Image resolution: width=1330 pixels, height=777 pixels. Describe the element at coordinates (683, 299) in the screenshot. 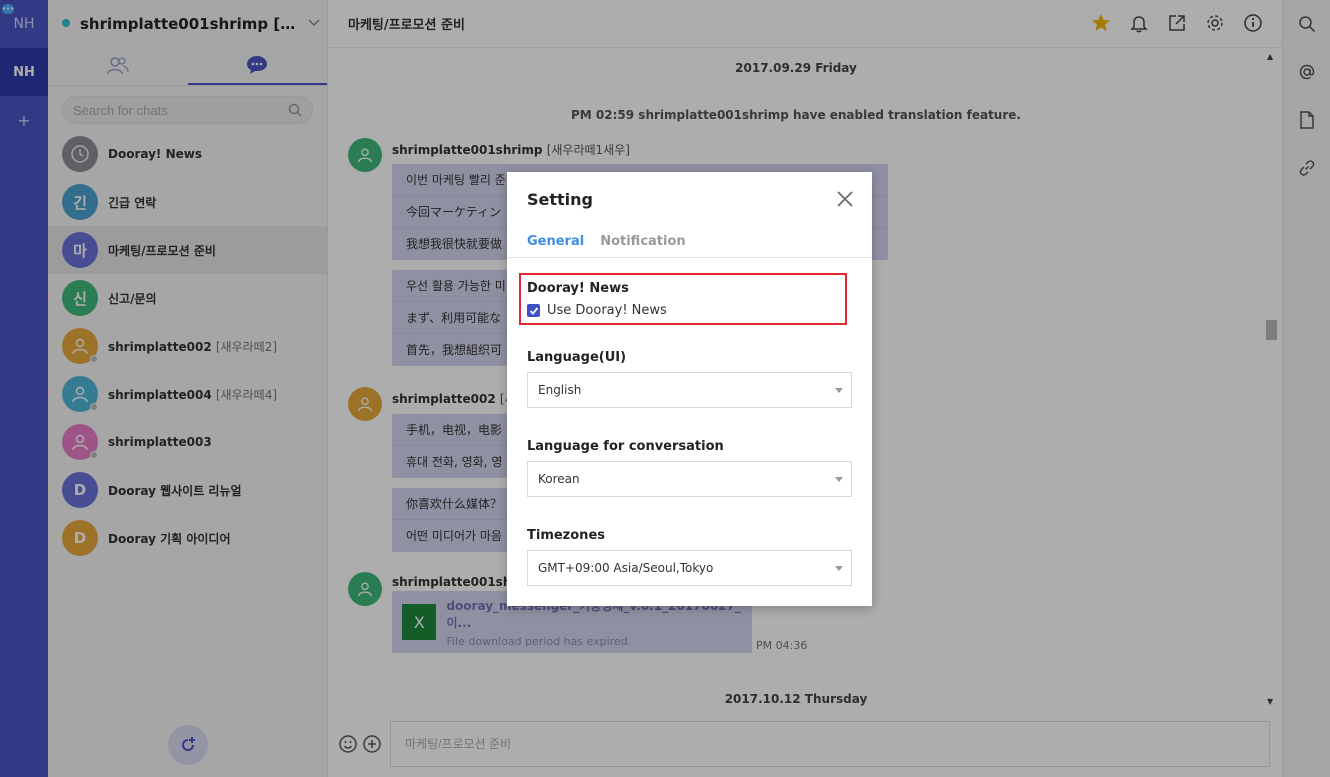

I see `dooray-news-section: Dooray! News Use Dooray! News` at that location.